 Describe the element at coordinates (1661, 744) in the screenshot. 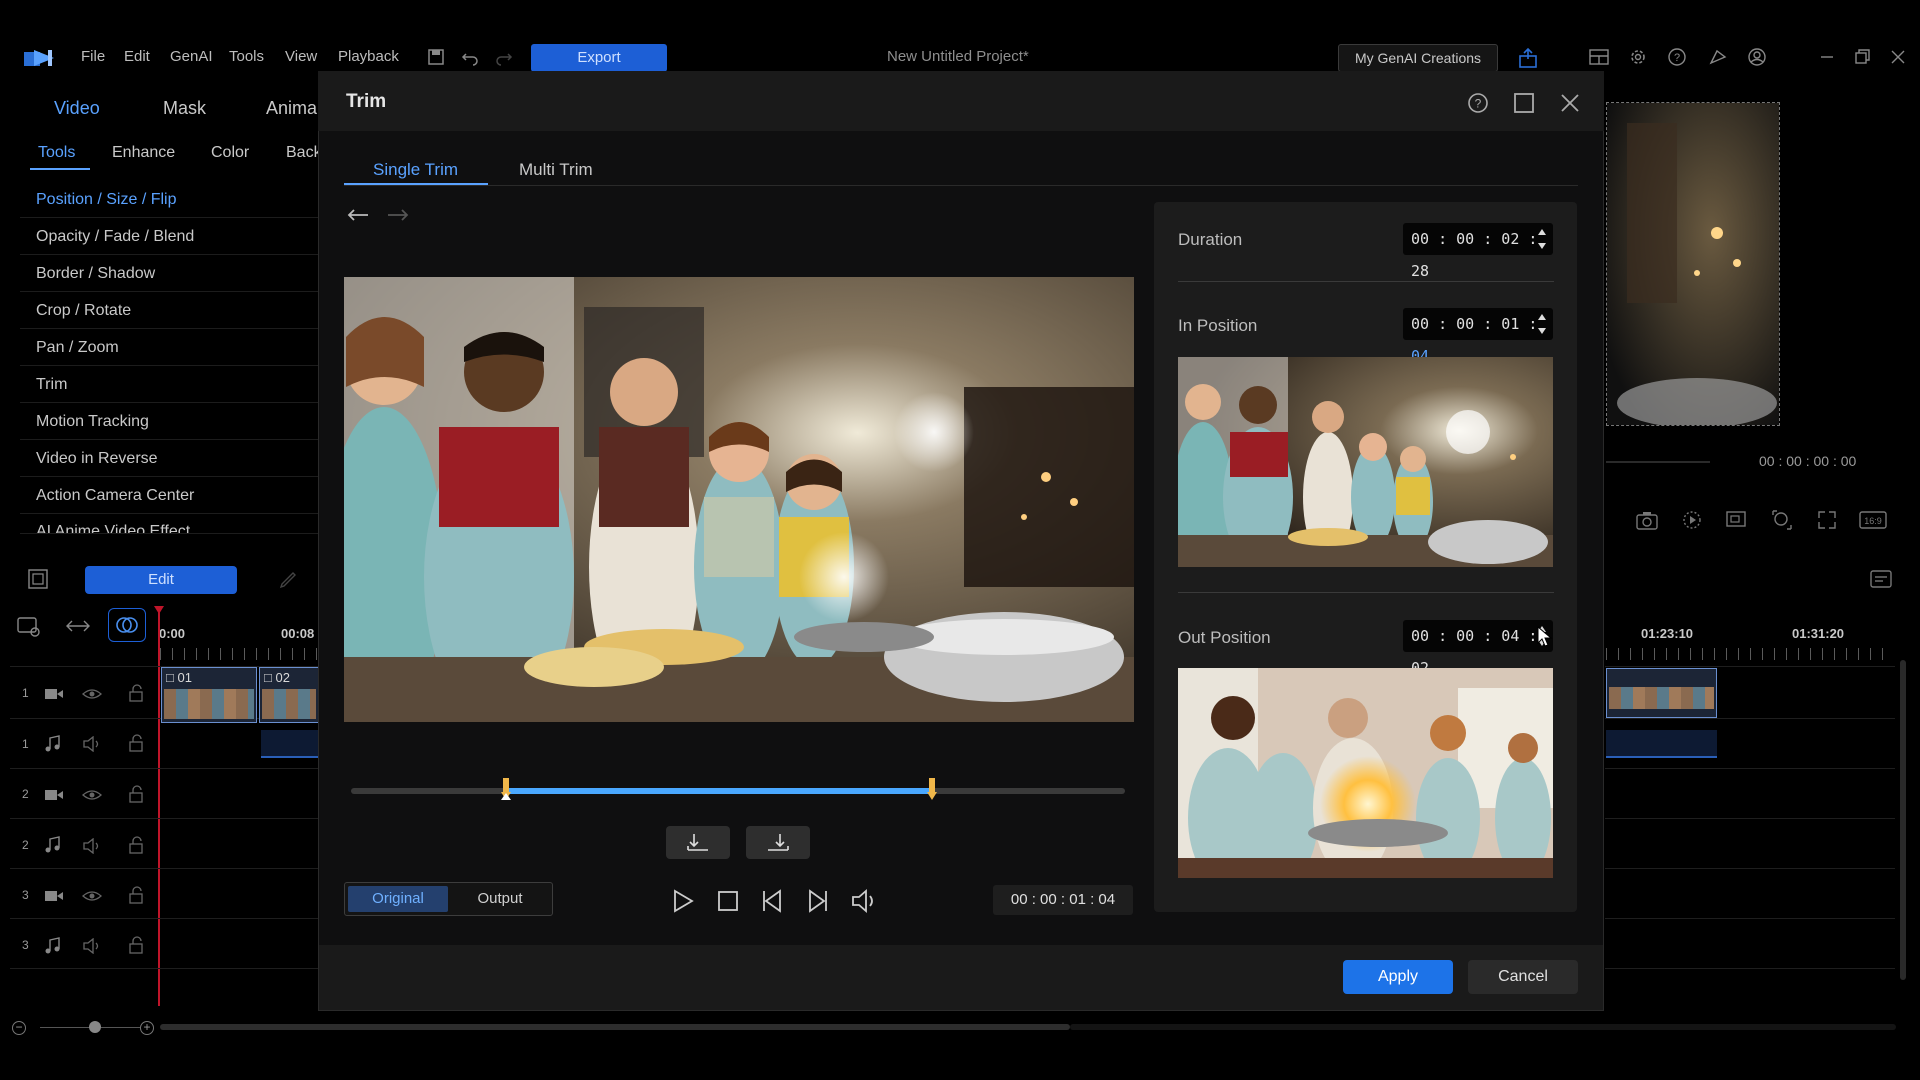

I see `audio-clip-right` at that location.